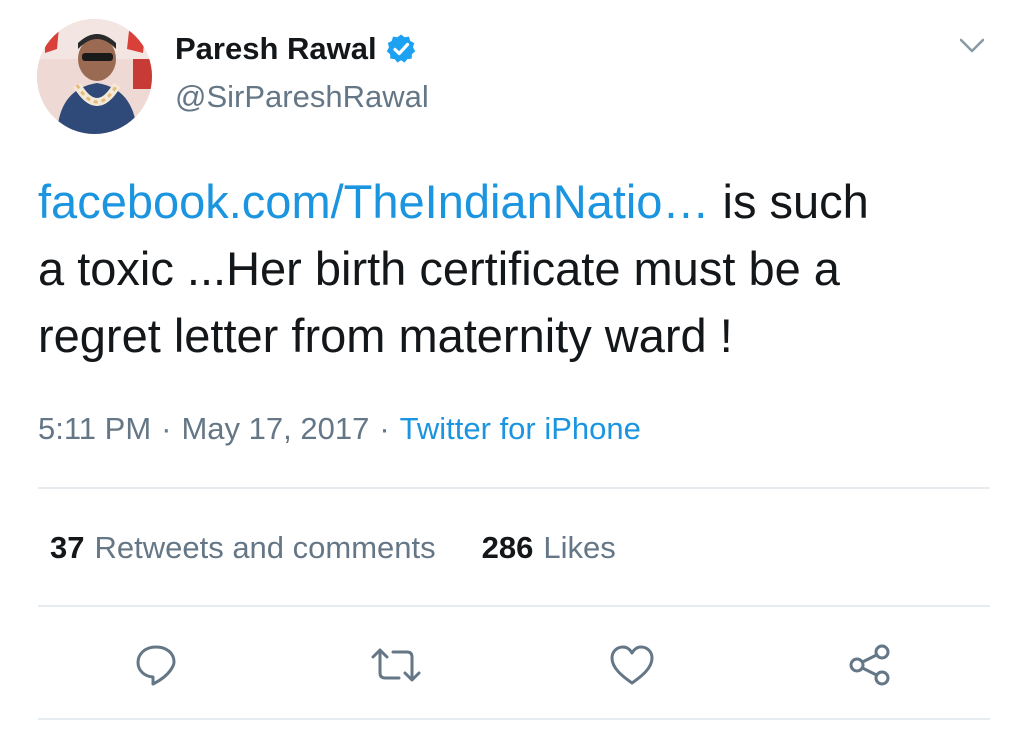  I want to click on comment-bubble-icon, so click(156, 665).